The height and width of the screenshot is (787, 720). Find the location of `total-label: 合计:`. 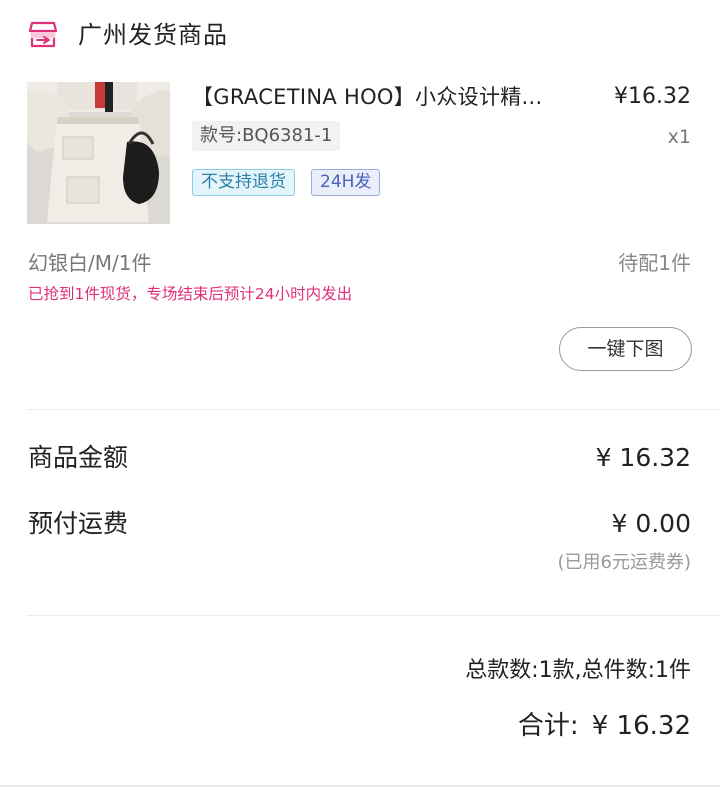

total-label: 合计: is located at coordinates (548, 726).